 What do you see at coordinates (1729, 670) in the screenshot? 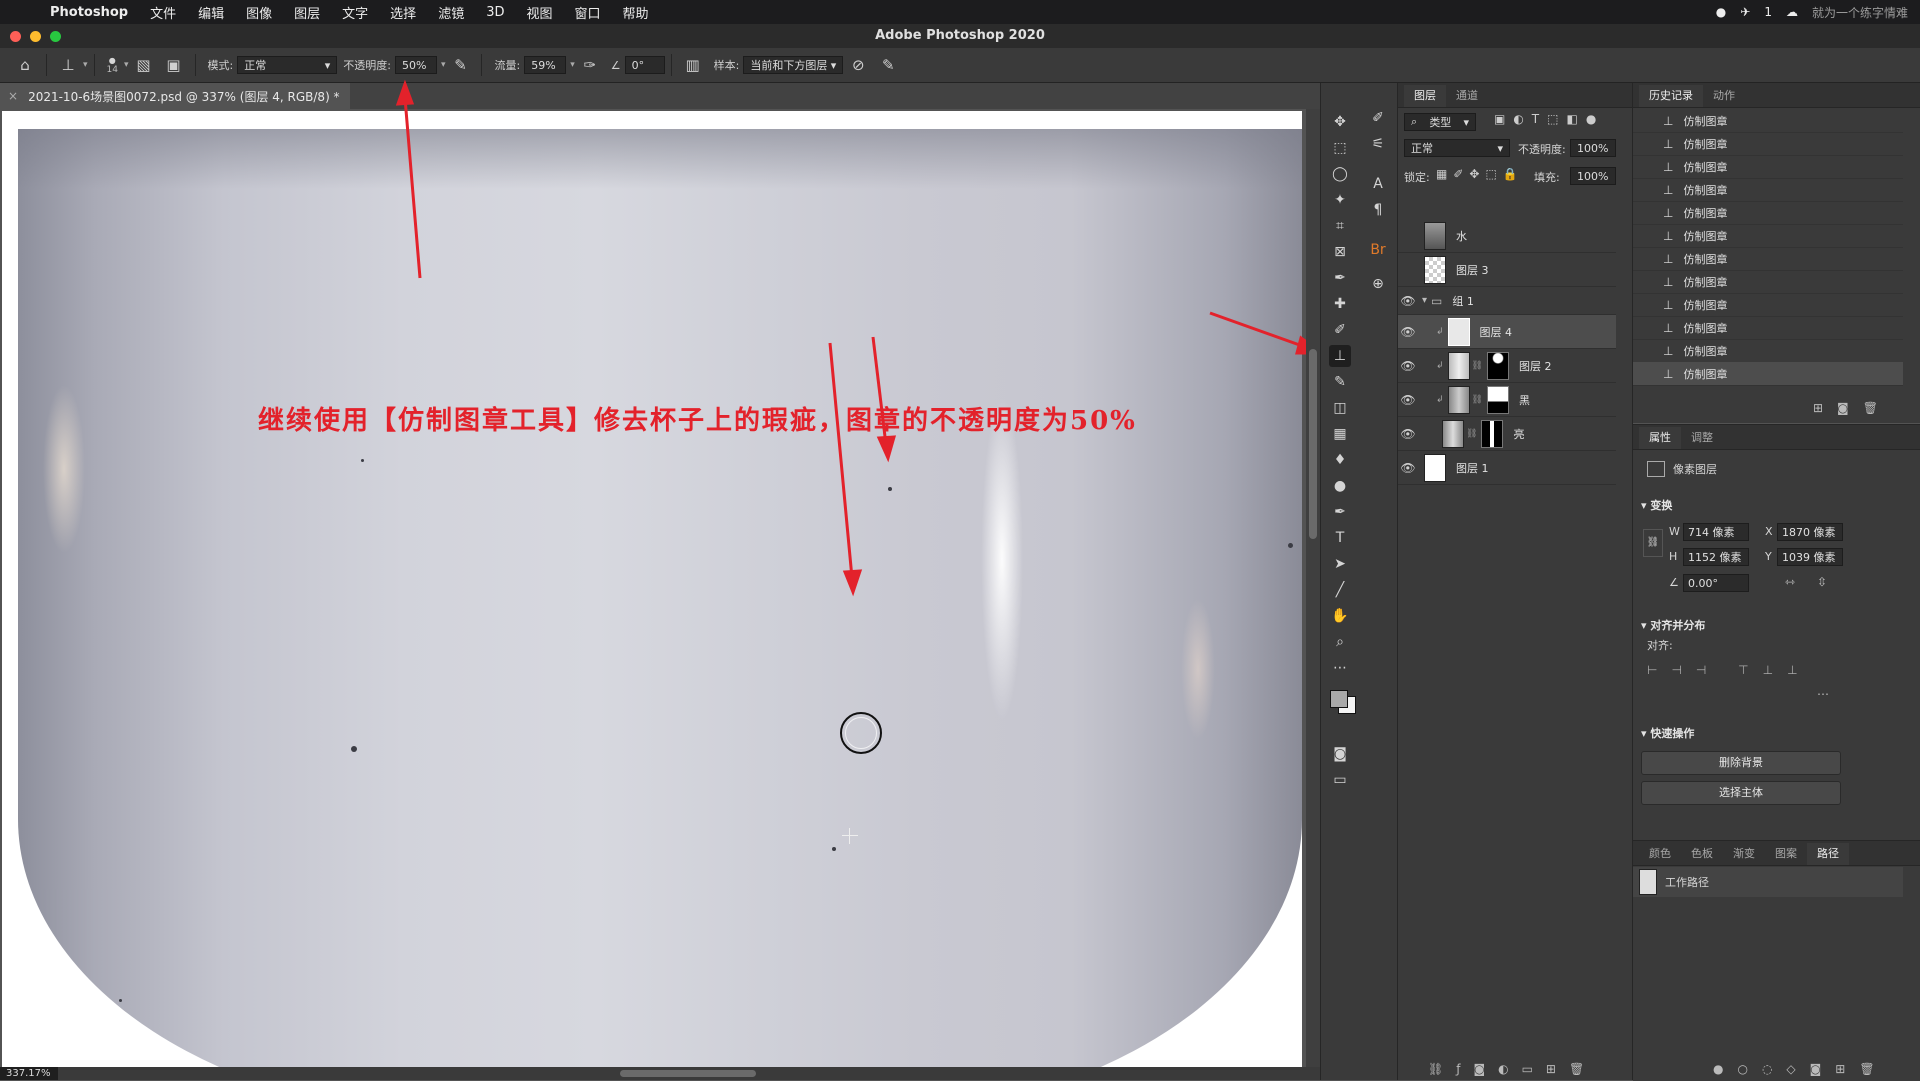
I see `align-buttons: ⊢⊣⊣ ⊤⊥⊥` at bounding box center [1729, 670].